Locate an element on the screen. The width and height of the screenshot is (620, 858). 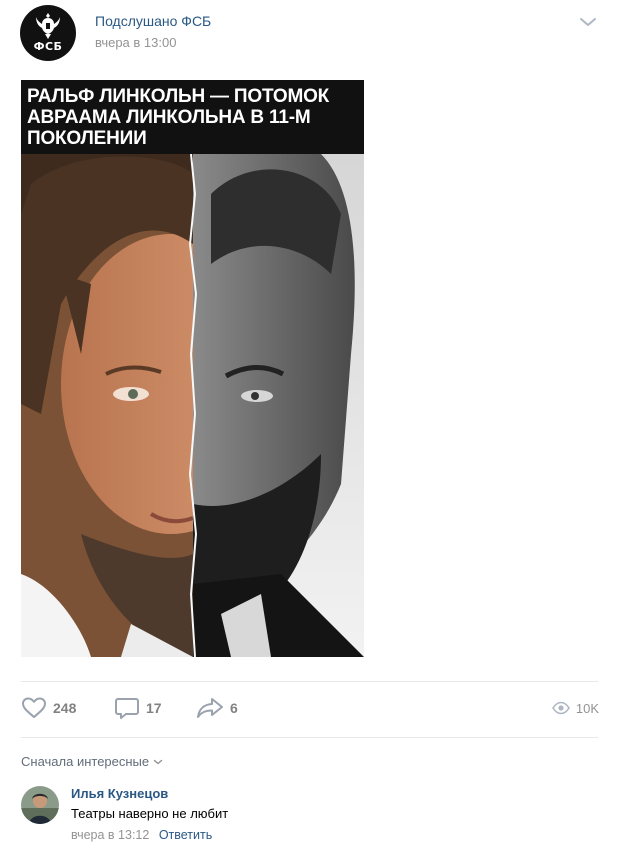
group-logo-text: ФСБ is located at coordinates (48, 46).